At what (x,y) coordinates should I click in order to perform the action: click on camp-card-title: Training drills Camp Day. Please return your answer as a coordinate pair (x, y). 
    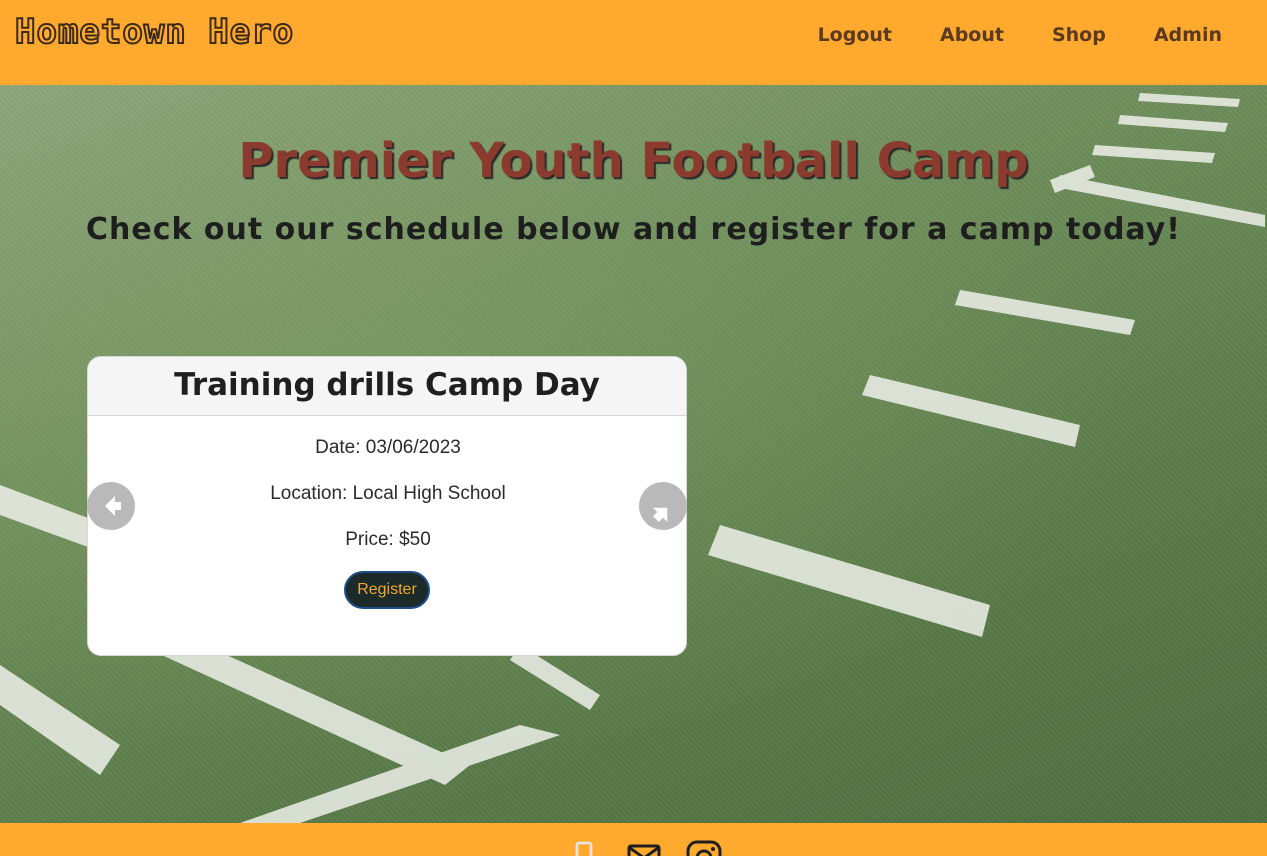
    Looking at the image, I should click on (387, 386).